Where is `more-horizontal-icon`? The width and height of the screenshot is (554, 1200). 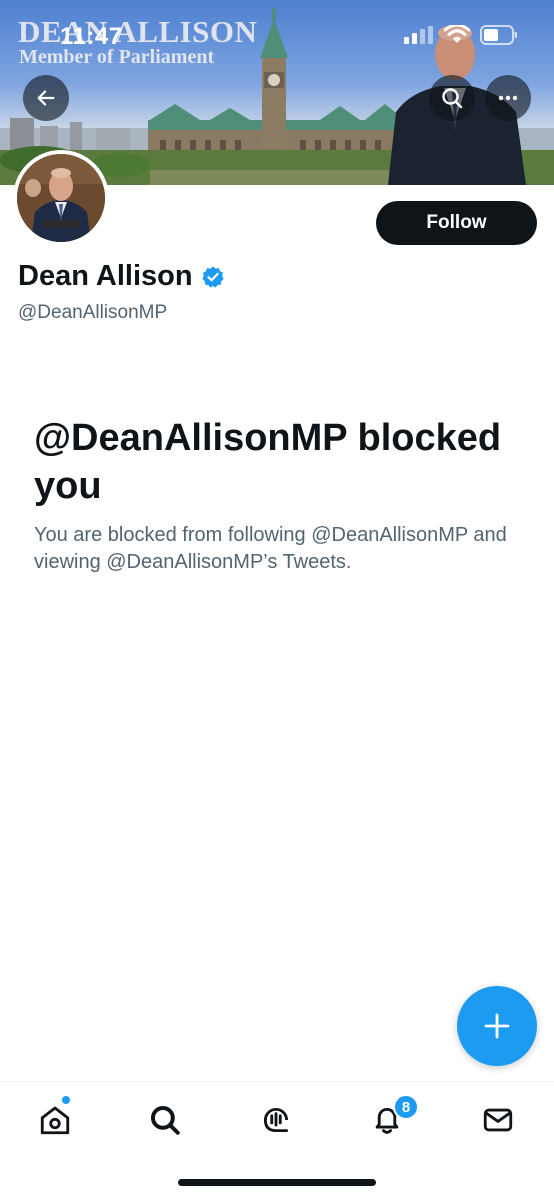
more-horizontal-icon is located at coordinates (508, 98).